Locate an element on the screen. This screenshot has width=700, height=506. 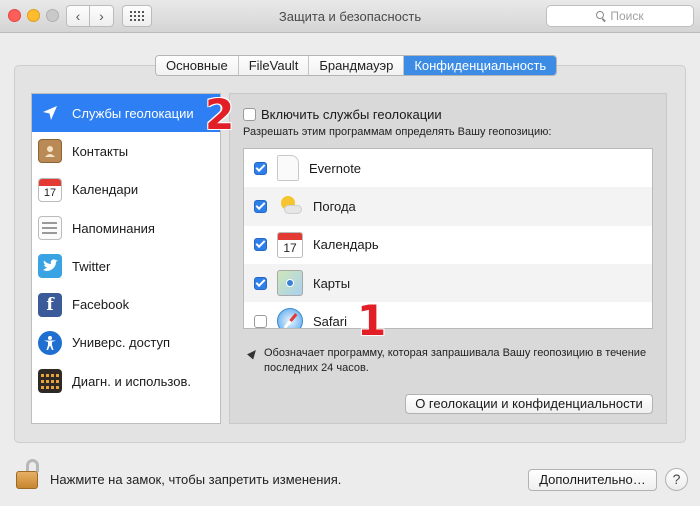
search-placeholder: Поиск is located at coordinates (627, 16).